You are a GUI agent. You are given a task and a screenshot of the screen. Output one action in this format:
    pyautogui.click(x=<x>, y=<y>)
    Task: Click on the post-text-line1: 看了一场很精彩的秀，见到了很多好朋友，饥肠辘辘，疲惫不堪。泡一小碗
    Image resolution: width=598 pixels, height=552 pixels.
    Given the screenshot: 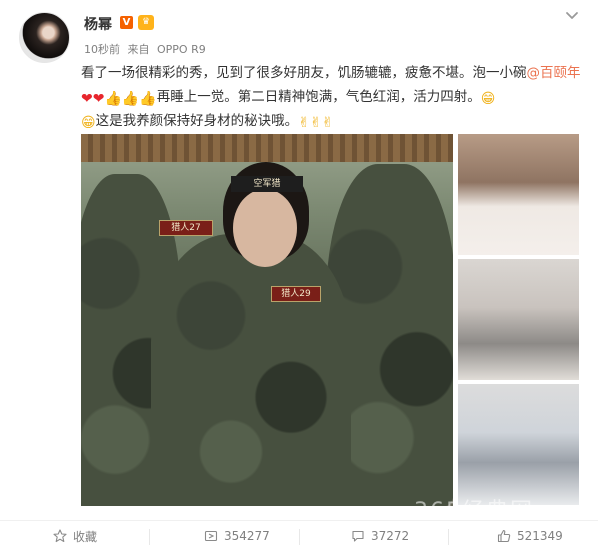 What is the action you would take?
    pyautogui.click(x=304, y=73)
    